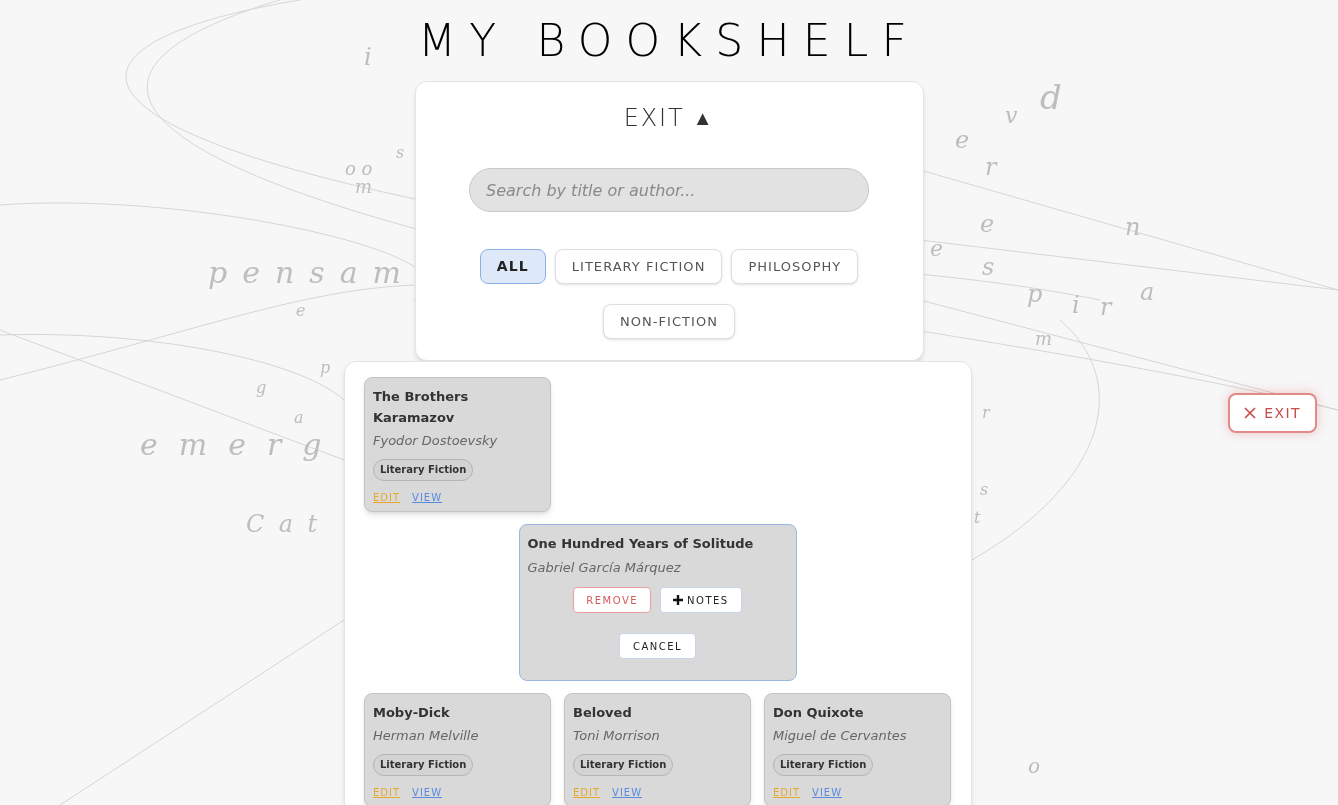  Describe the element at coordinates (612, 600) in the screenshot. I see `remove-button: REMOVE` at that location.